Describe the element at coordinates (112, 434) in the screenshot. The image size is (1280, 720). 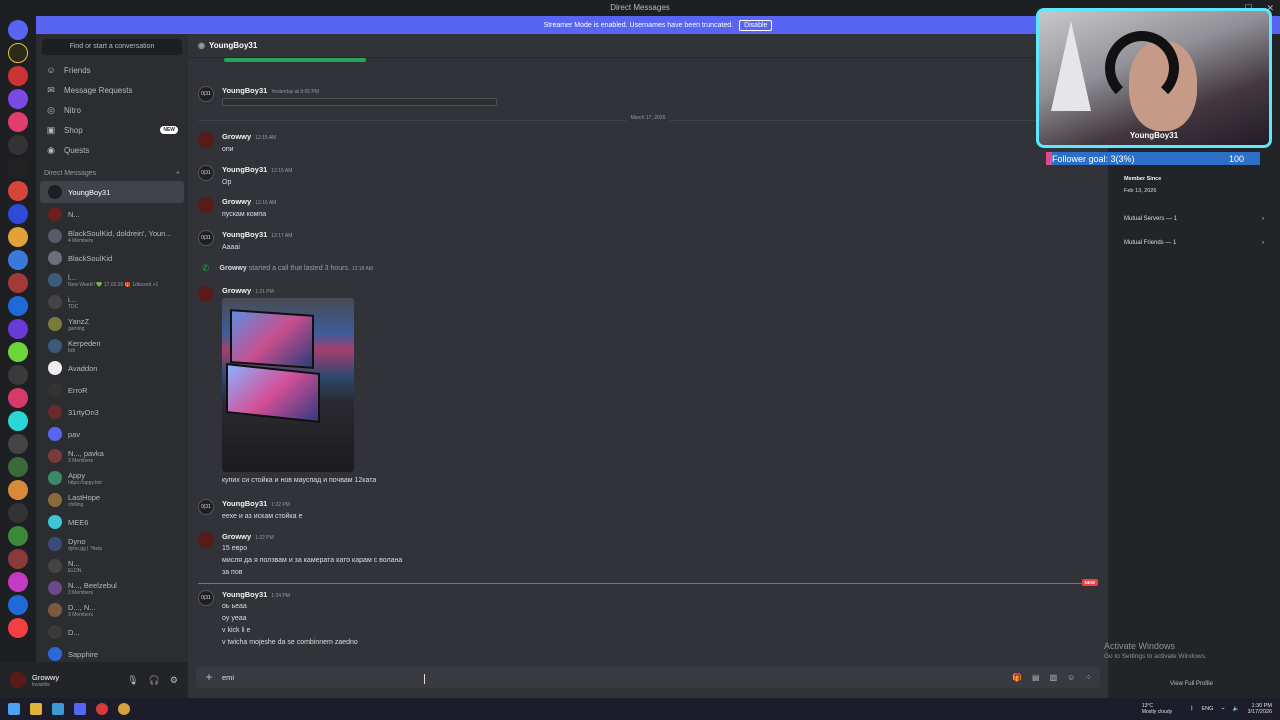
I see `dm-item: pav` at that location.